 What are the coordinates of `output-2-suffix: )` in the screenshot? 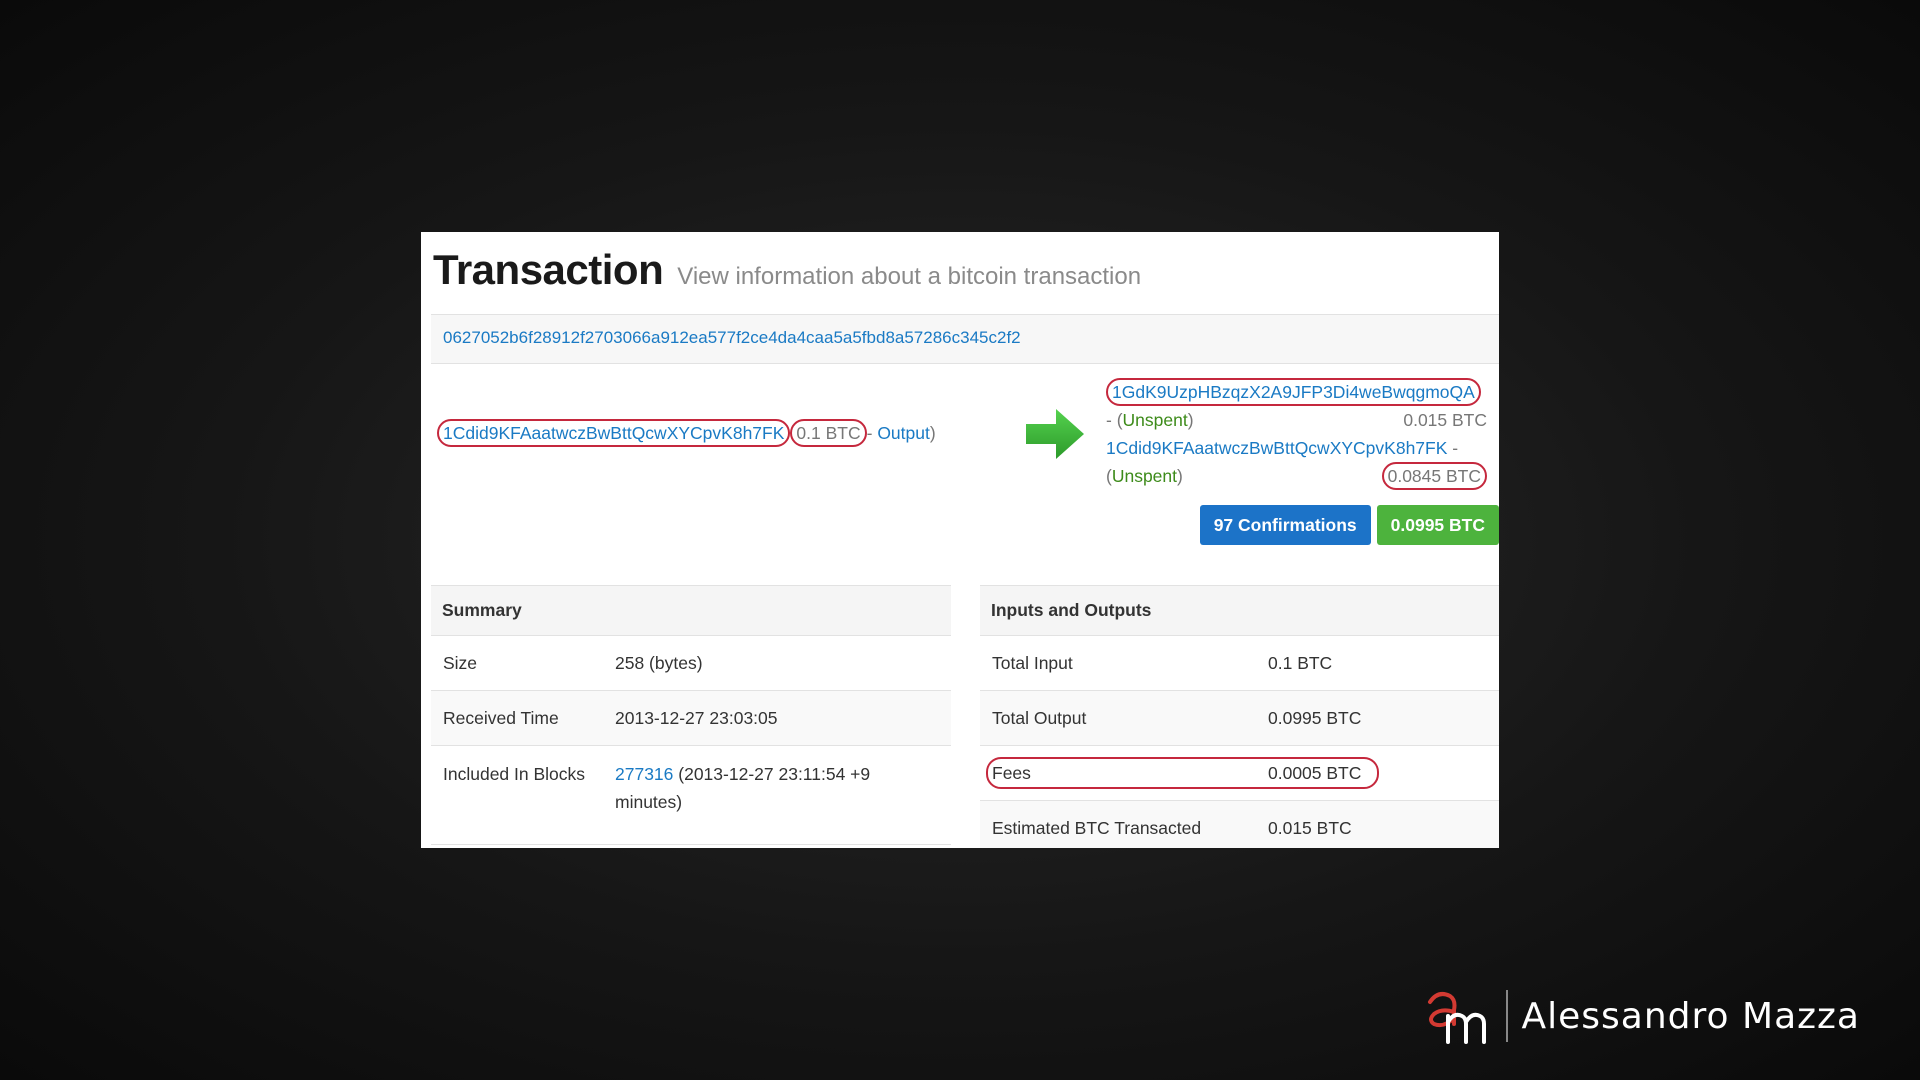 It's located at (1180, 476).